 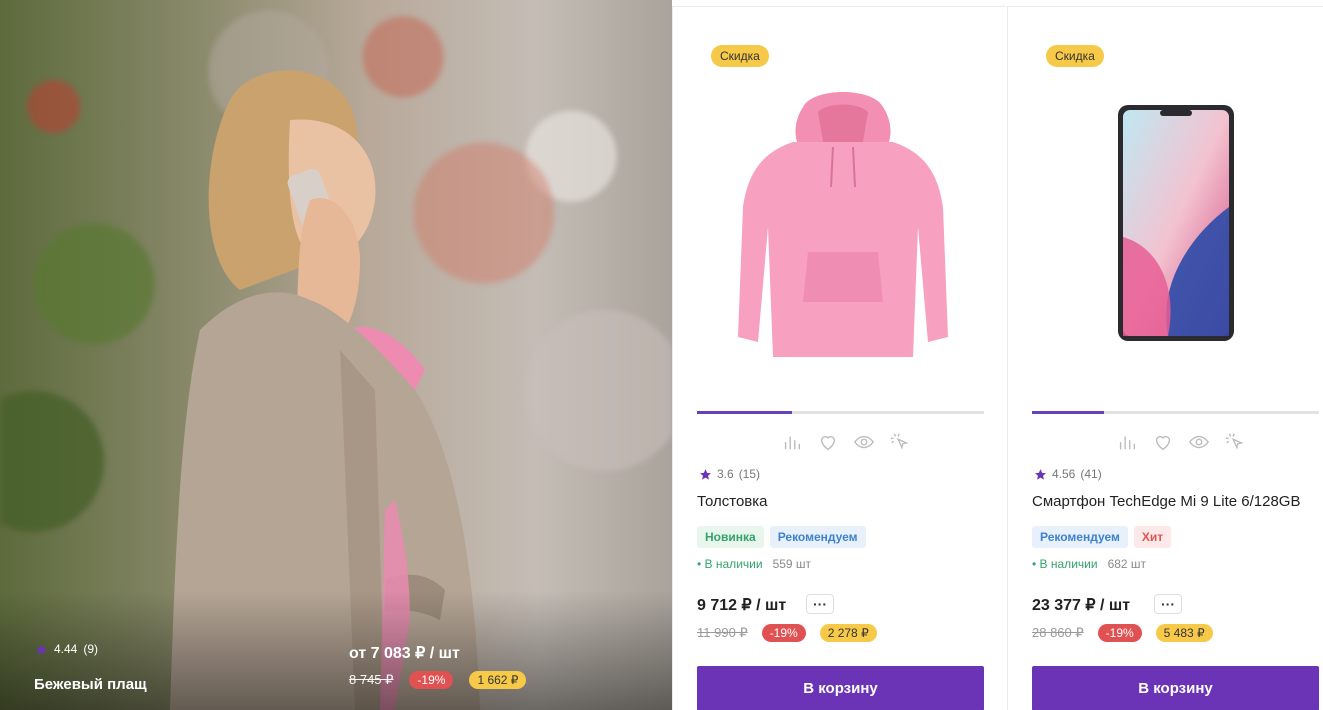 I want to click on product-labels: Новинка Рекомендуем, so click(x=781, y=537).